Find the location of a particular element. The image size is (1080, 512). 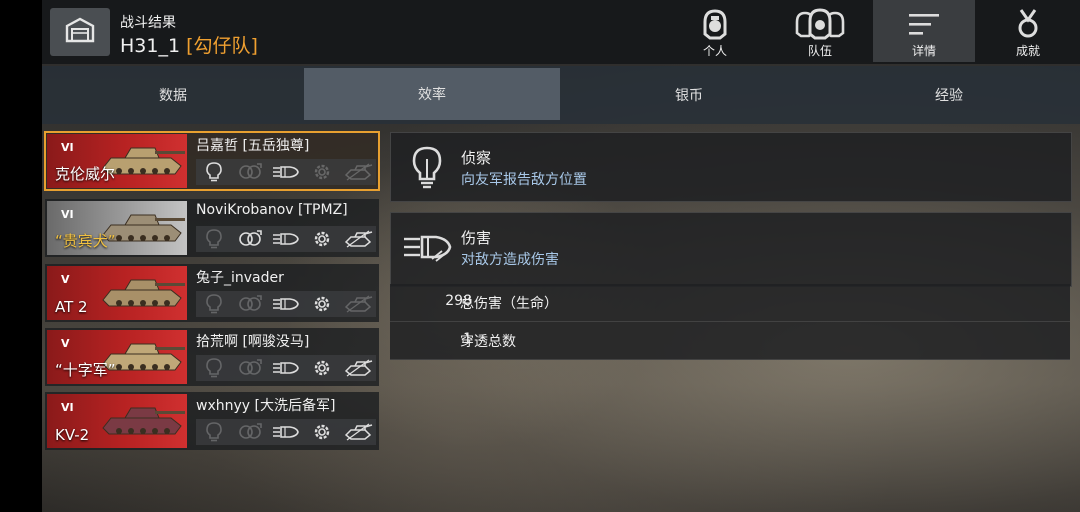

stat-label: 穿透总数 is located at coordinates (488, 342).